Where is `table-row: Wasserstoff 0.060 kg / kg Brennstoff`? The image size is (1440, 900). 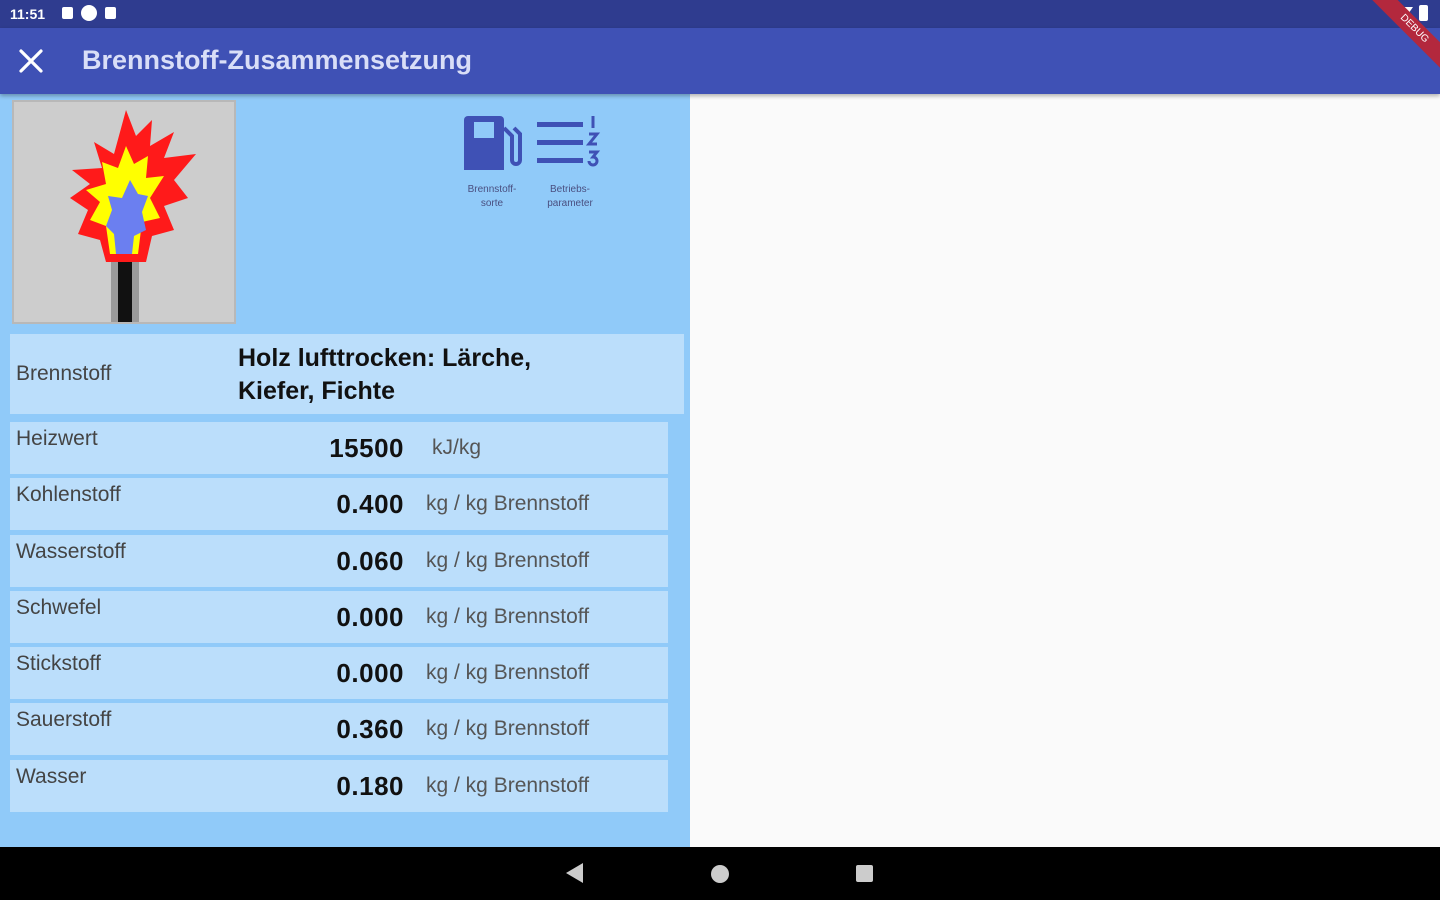 table-row: Wasserstoff 0.060 kg / kg Brennstoff is located at coordinates (339, 560).